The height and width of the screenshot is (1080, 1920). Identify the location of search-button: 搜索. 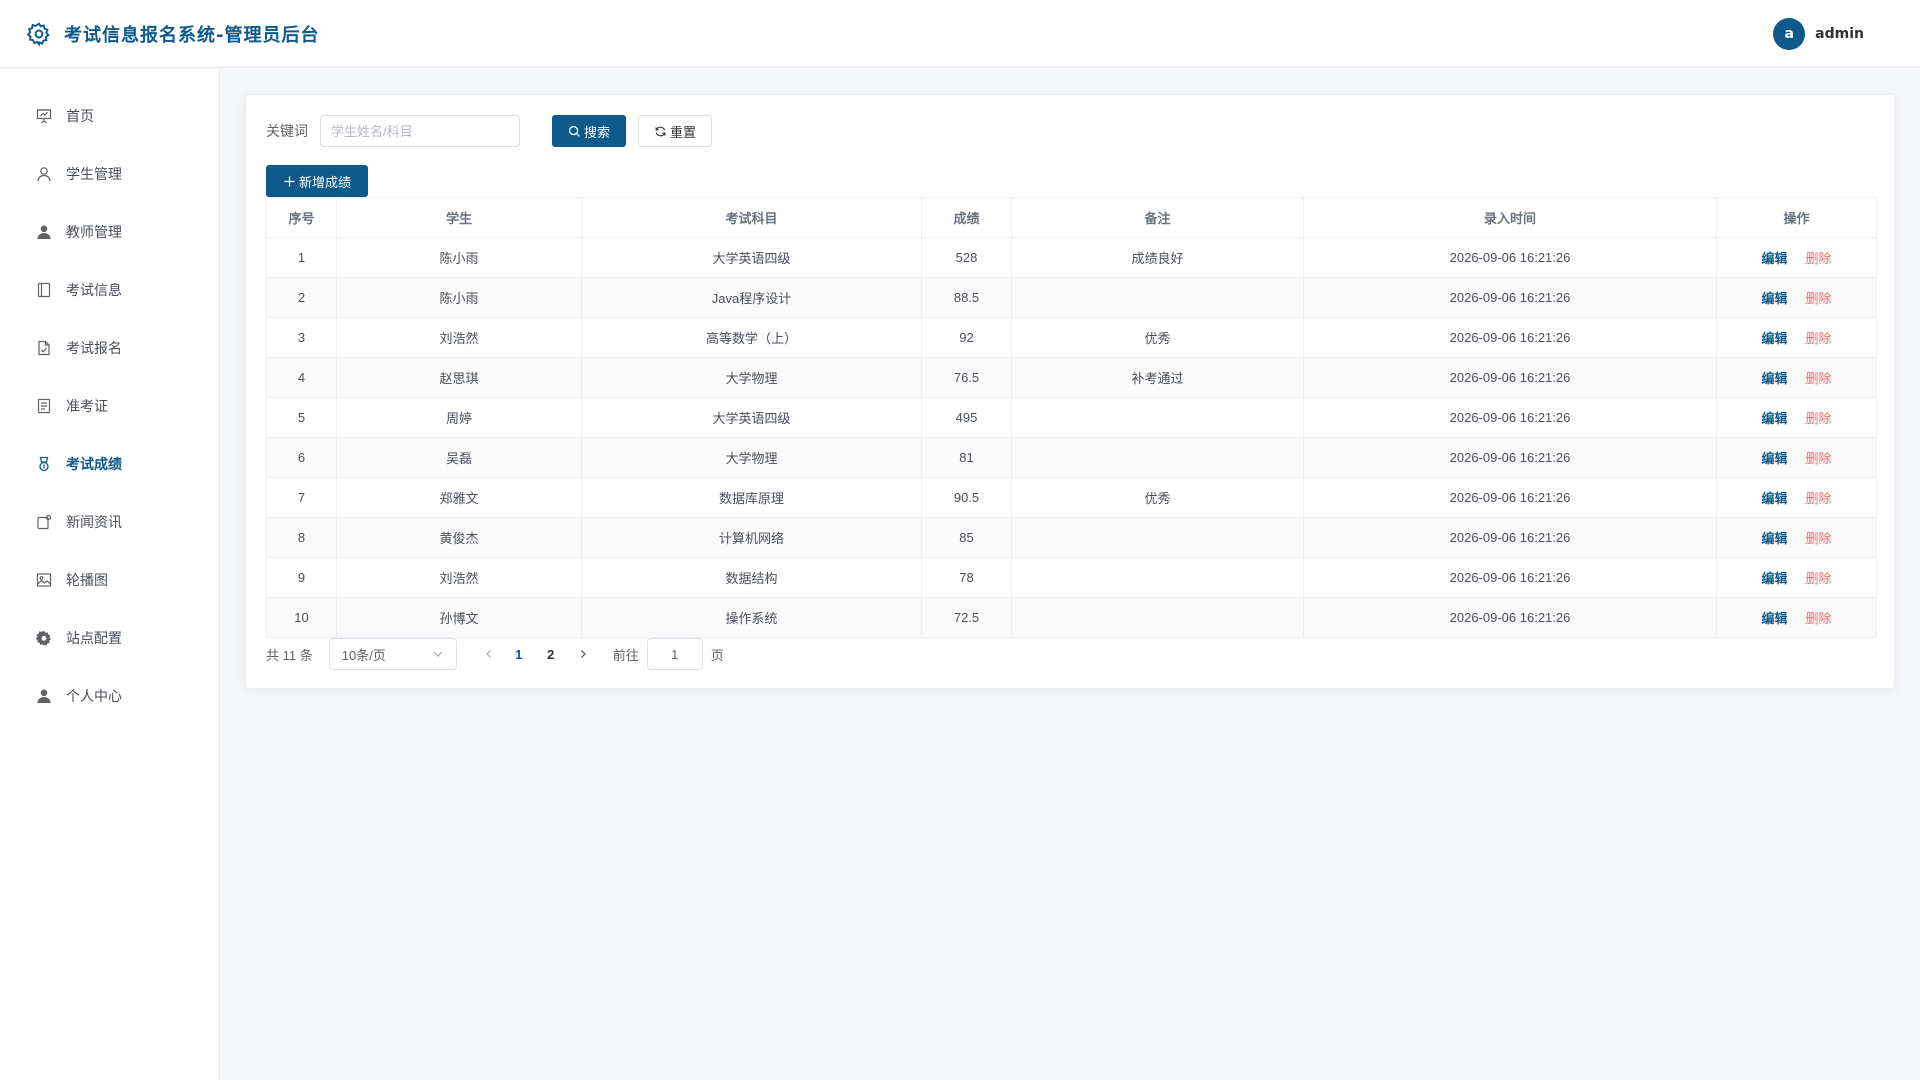
(589, 131).